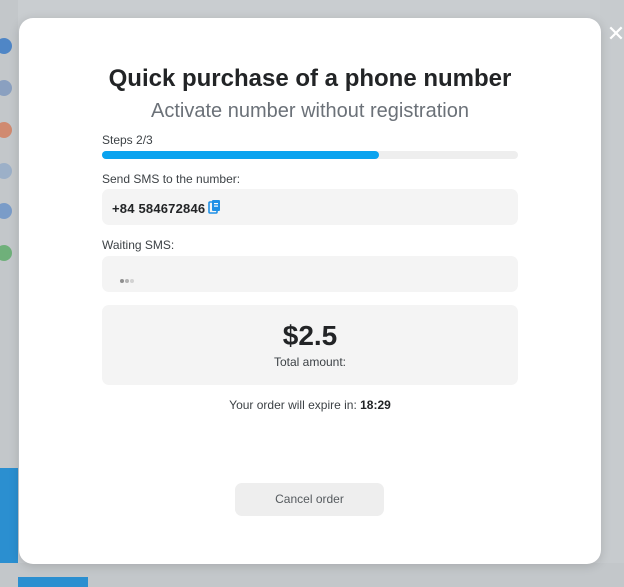 Image resolution: width=624 pixels, height=587 pixels. What do you see at coordinates (312, 575) in the screenshot?
I see `background-footer` at bounding box center [312, 575].